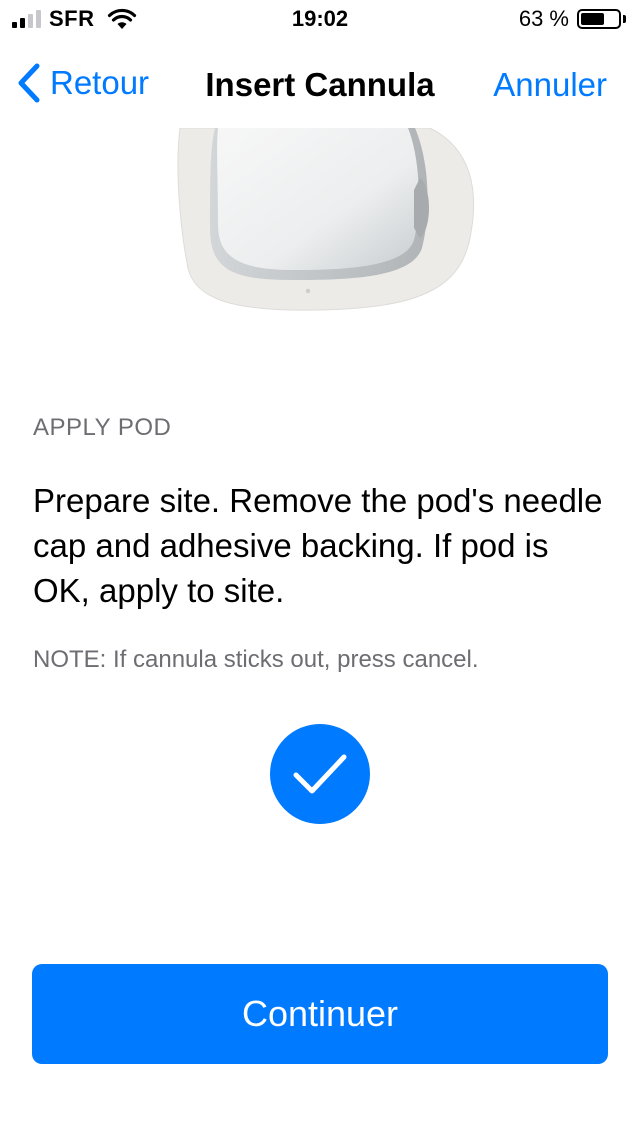 This screenshot has width=640, height=1136. What do you see at coordinates (624, 19) in the screenshot?
I see `battery-cap` at bounding box center [624, 19].